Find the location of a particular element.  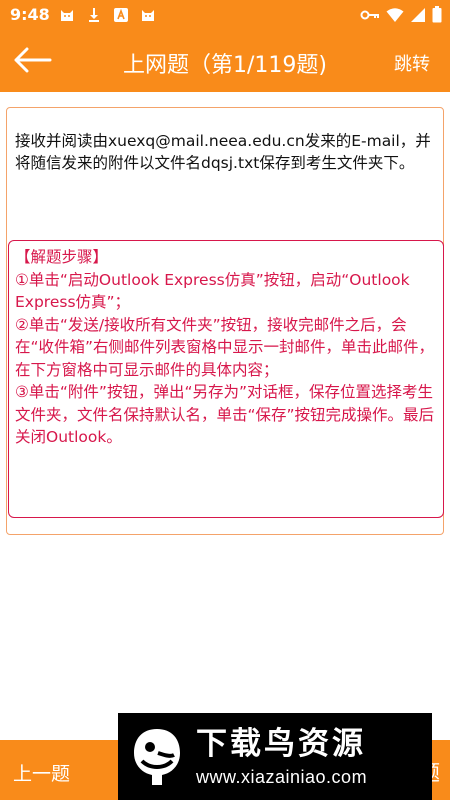

back-button is located at coordinates (32, 62).